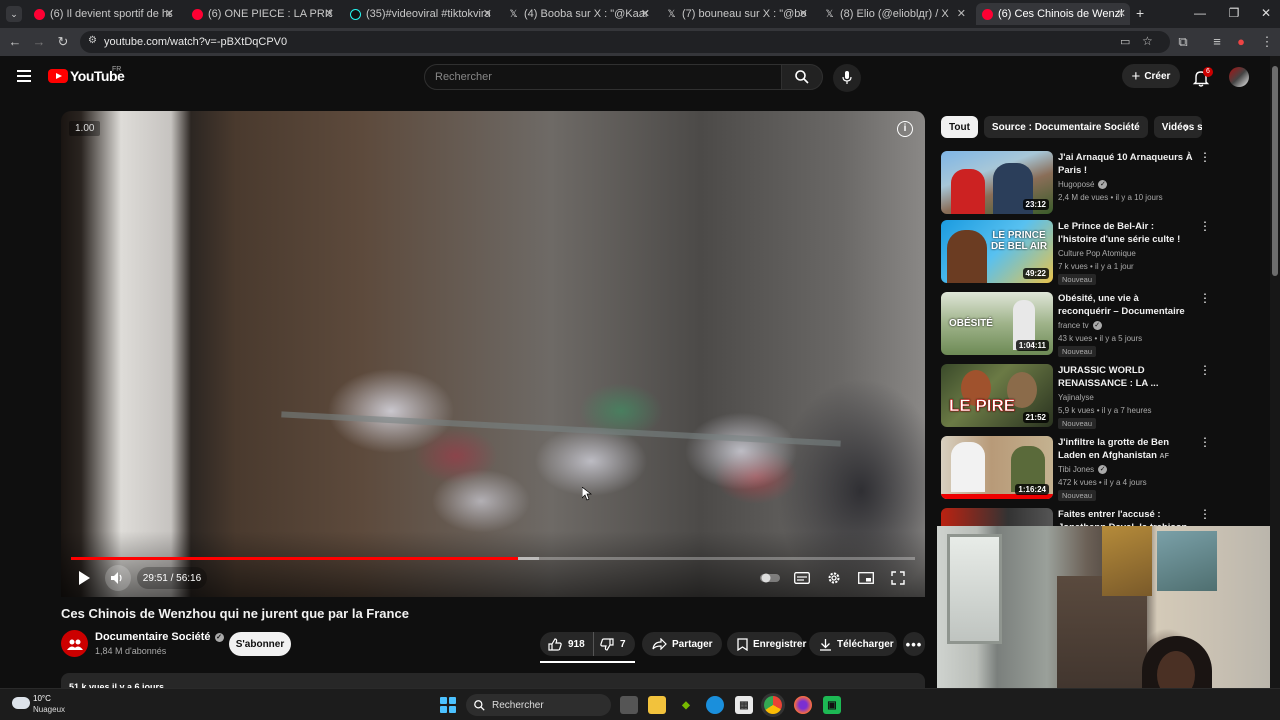  I want to click on more-actions-button: •••, so click(914, 644).